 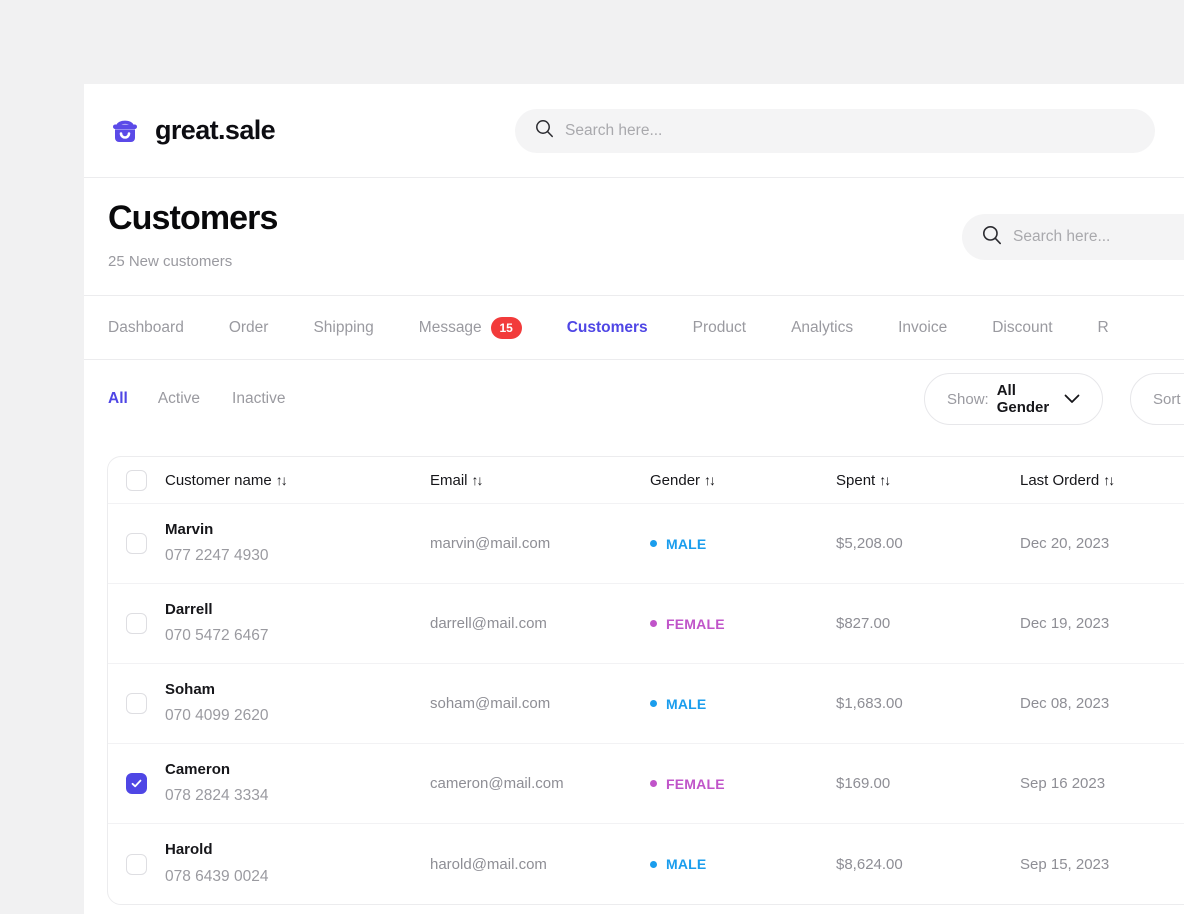 What do you see at coordinates (743, 624) in the screenshot?
I see `customer-gender-cell: FEMALE` at bounding box center [743, 624].